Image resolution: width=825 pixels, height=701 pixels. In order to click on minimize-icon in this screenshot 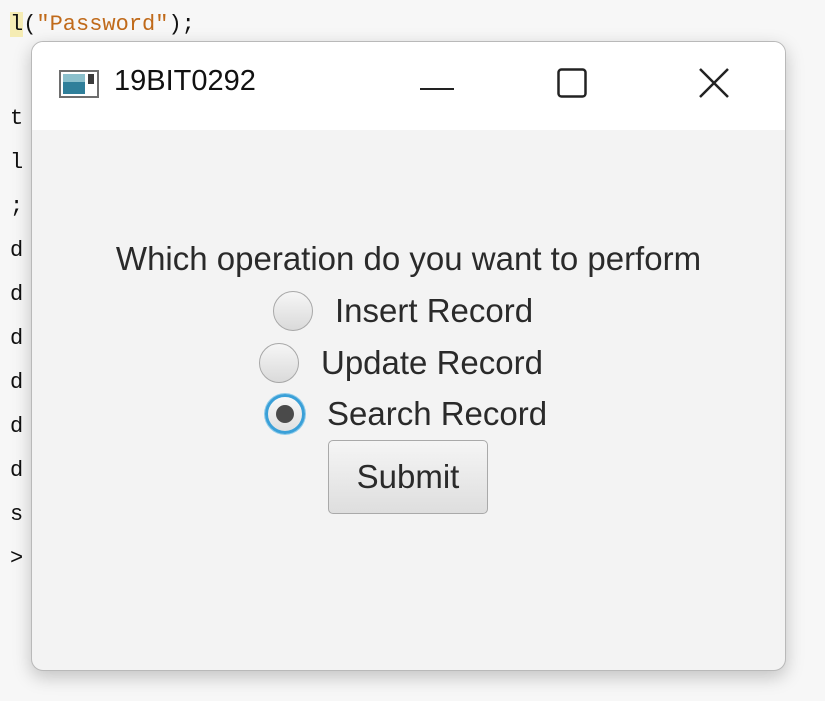, I will do `click(437, 85)`.